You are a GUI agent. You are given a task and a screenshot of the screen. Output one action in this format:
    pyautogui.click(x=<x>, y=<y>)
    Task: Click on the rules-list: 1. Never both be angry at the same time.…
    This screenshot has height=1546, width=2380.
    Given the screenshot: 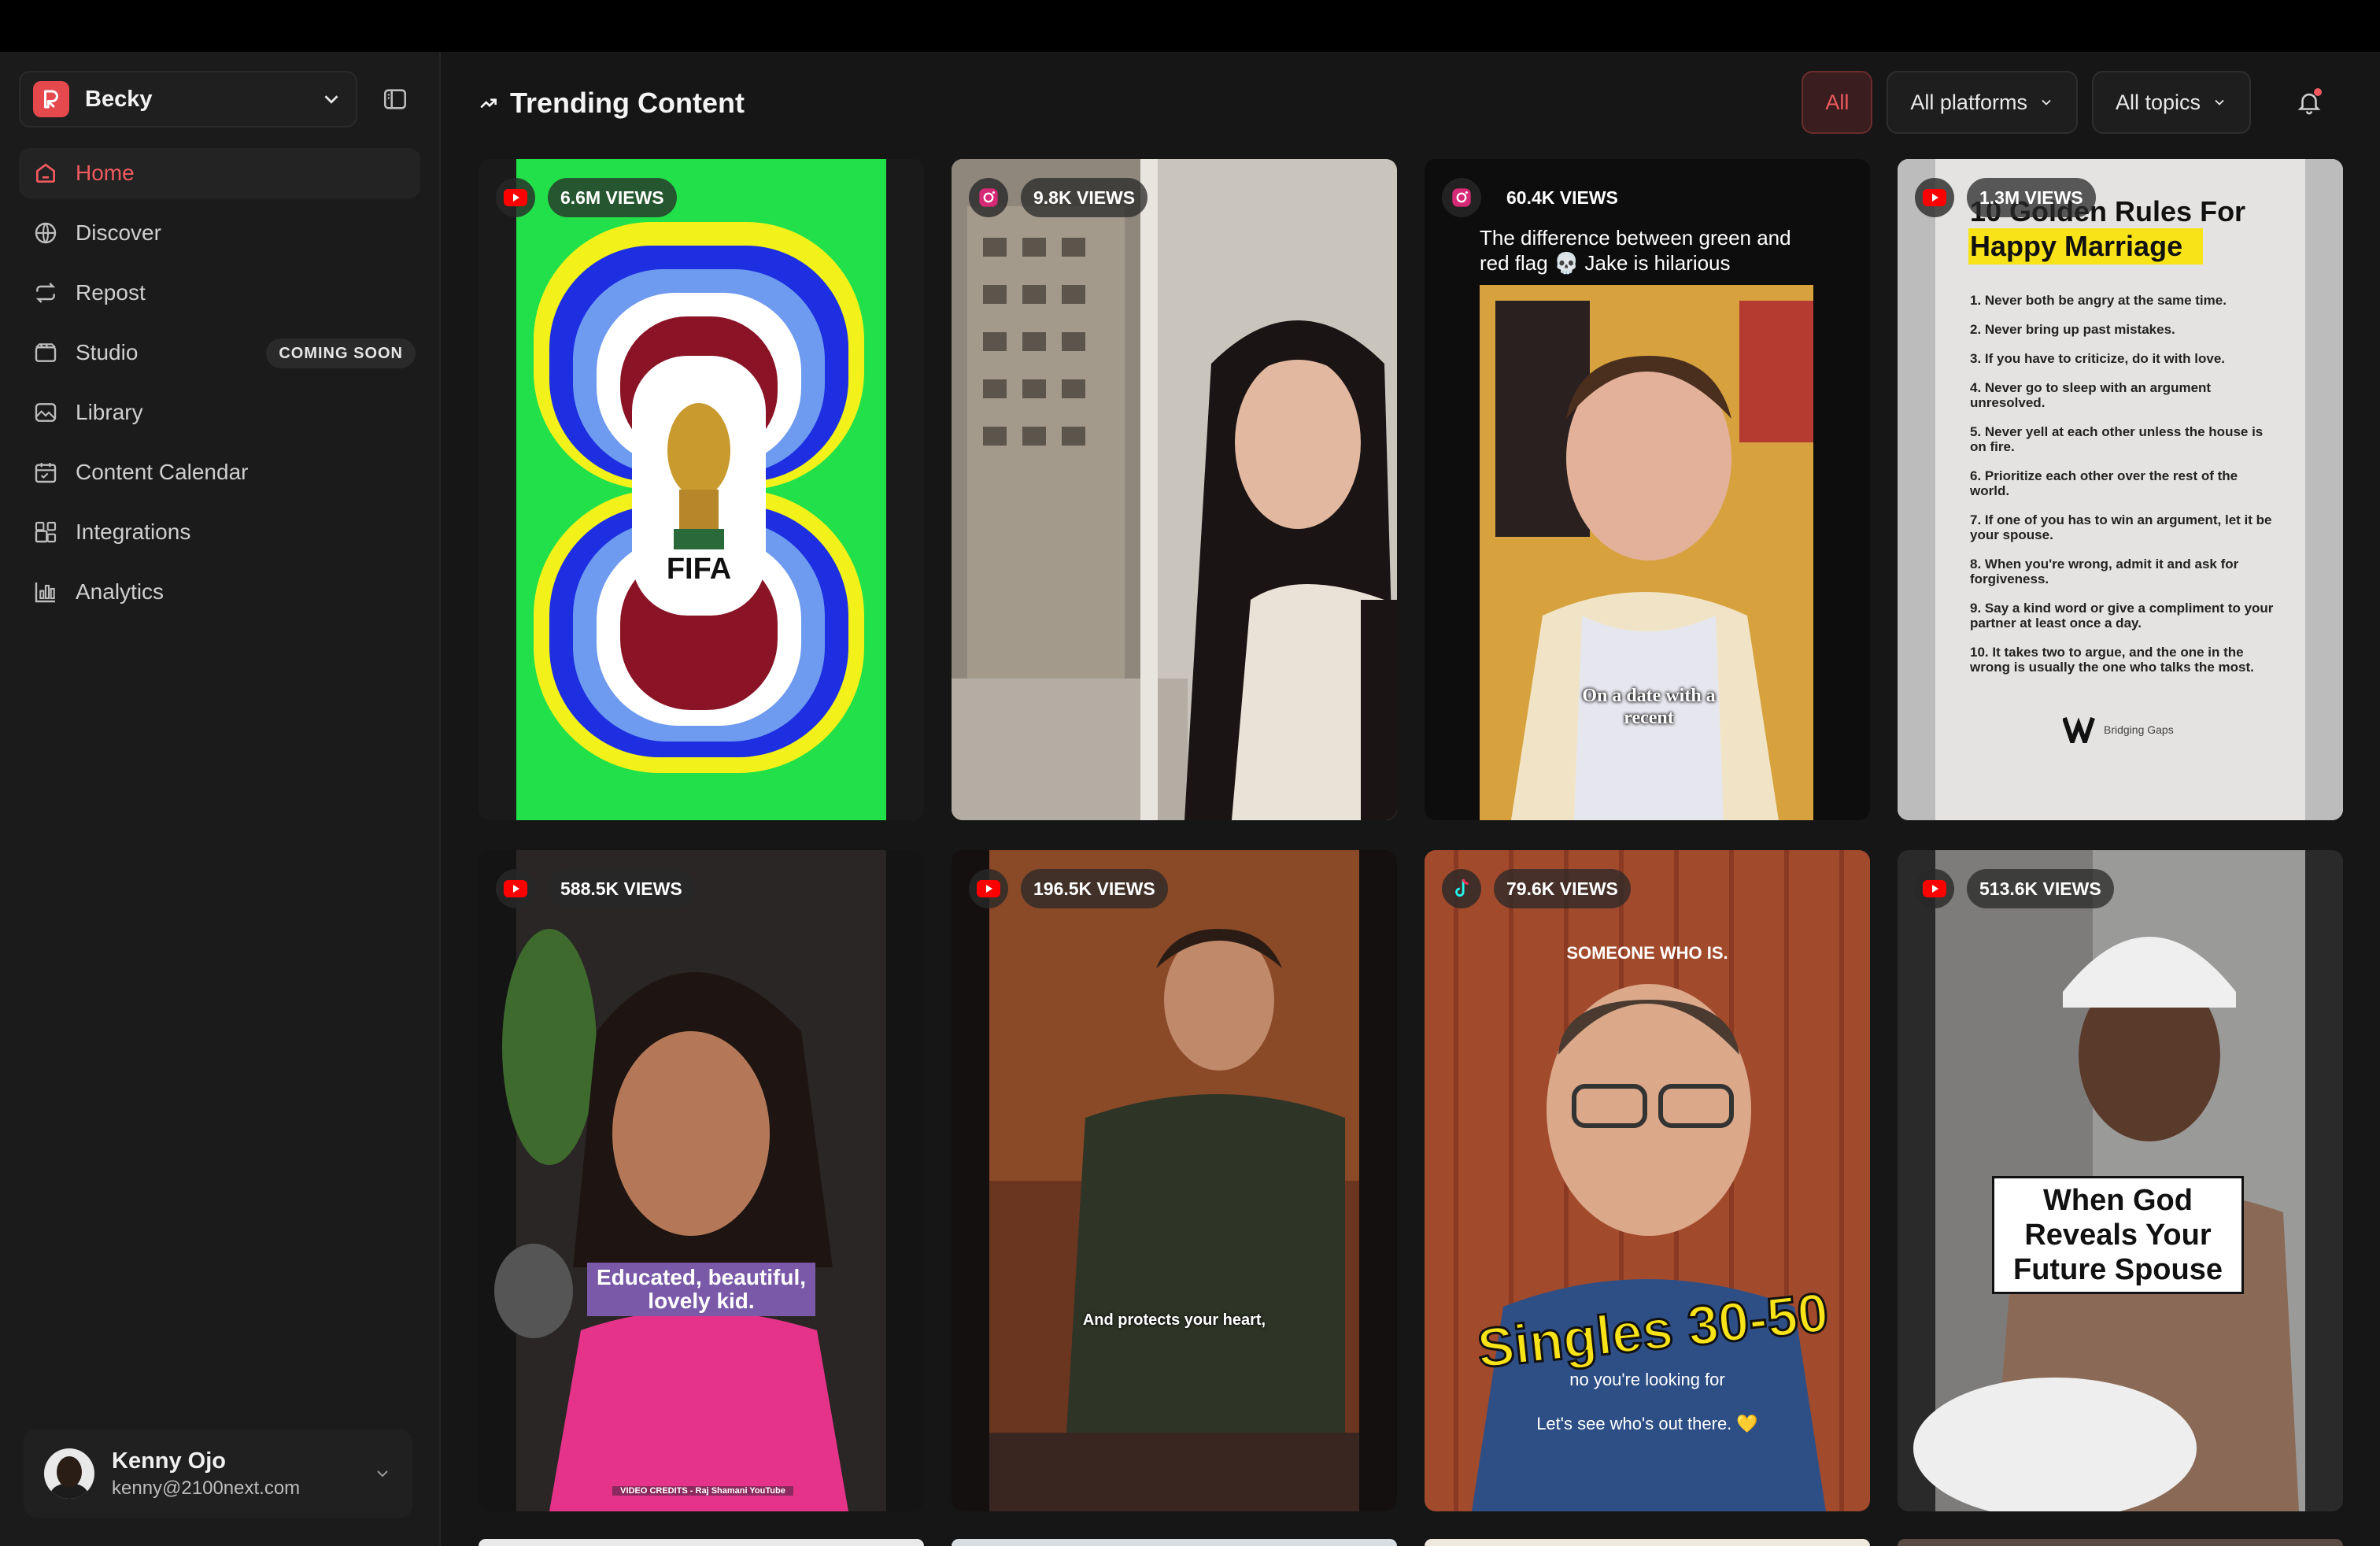 What is the action you would take?
    pyautogui.click(x=2123, y=484)
    